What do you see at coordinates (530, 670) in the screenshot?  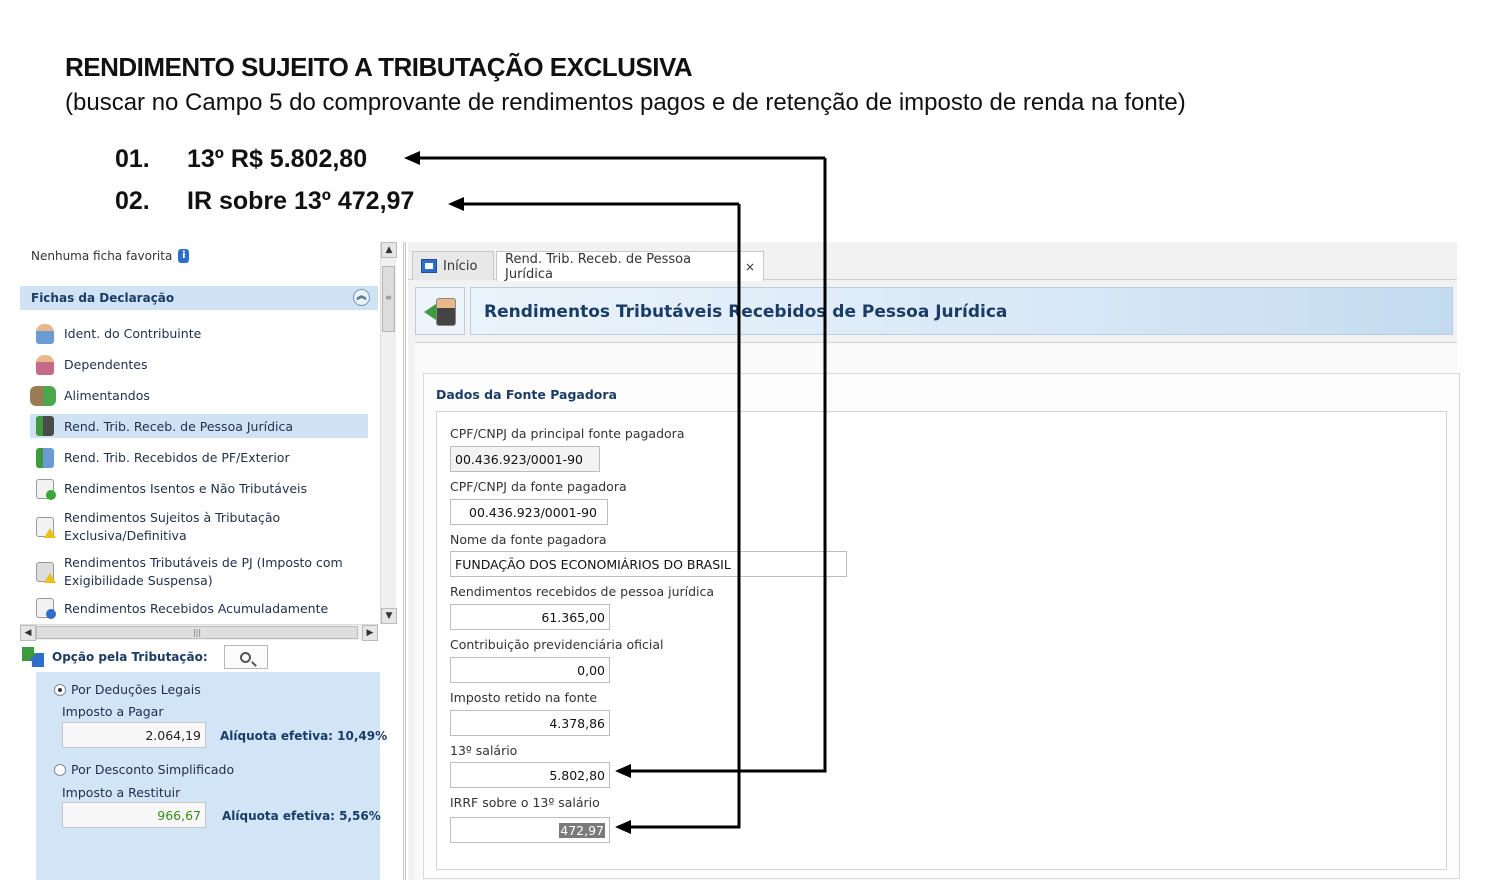 I see `contribuicao-field: 0,00` at bounding box center [530, 670].